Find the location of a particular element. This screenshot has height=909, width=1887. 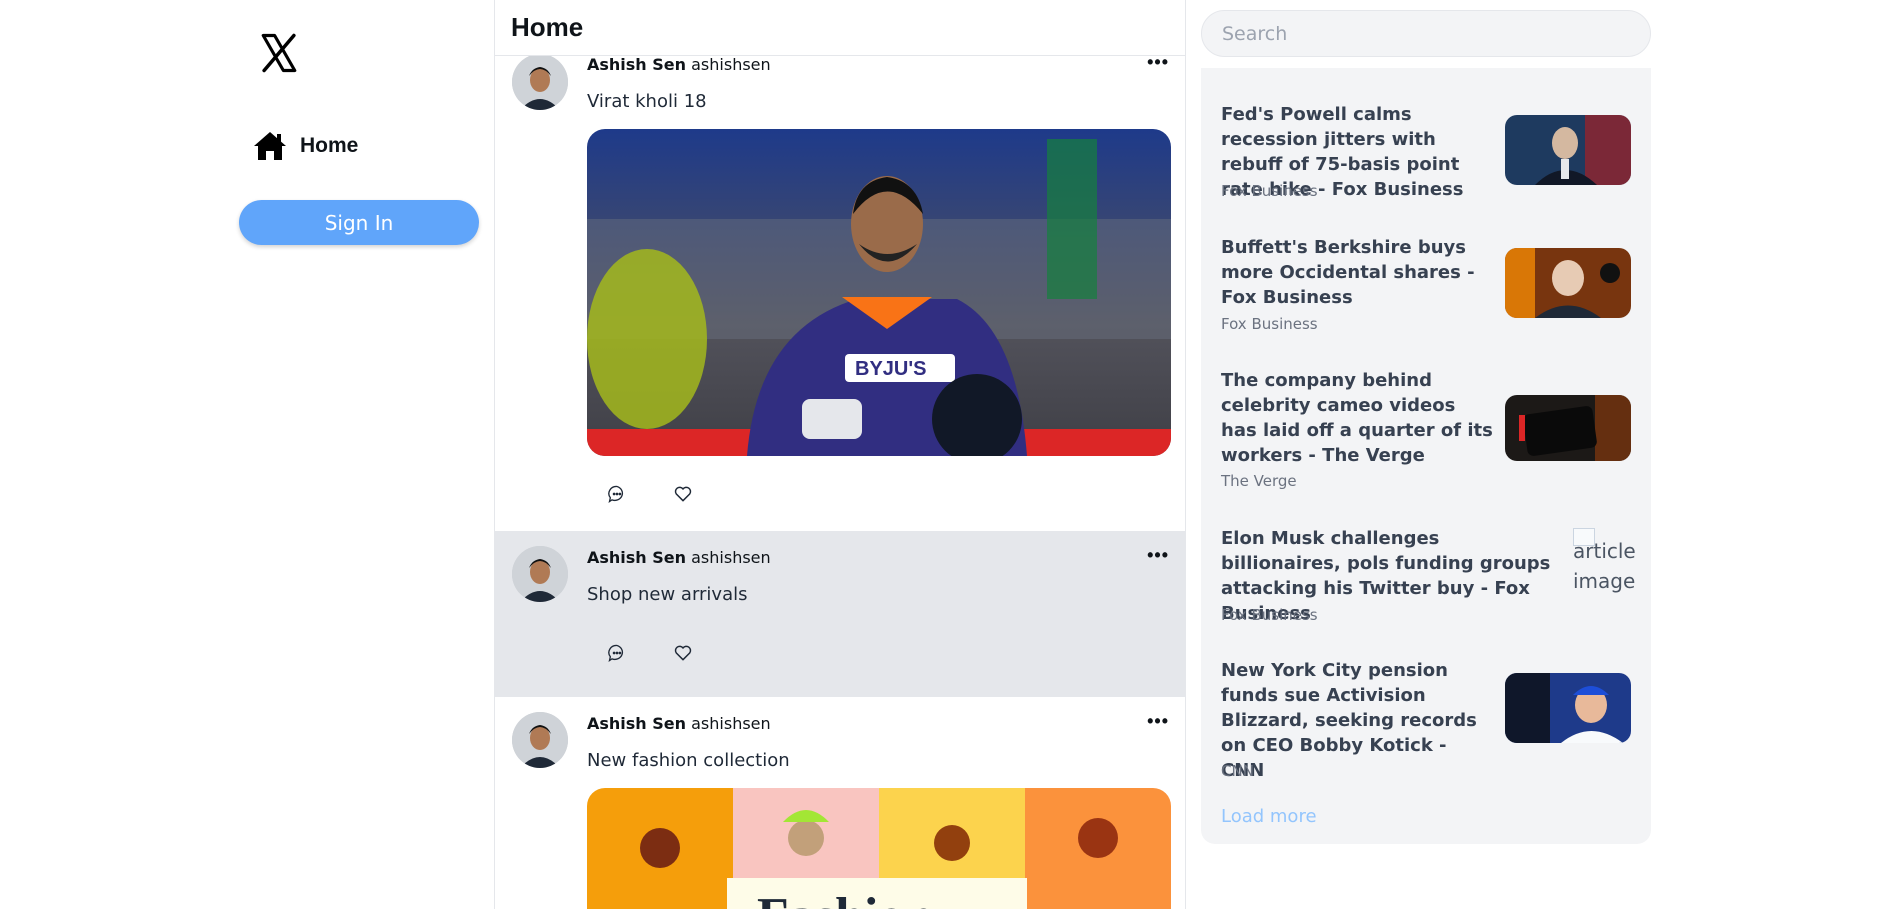

article-source: CNN is located at coordinates (1237, 771).